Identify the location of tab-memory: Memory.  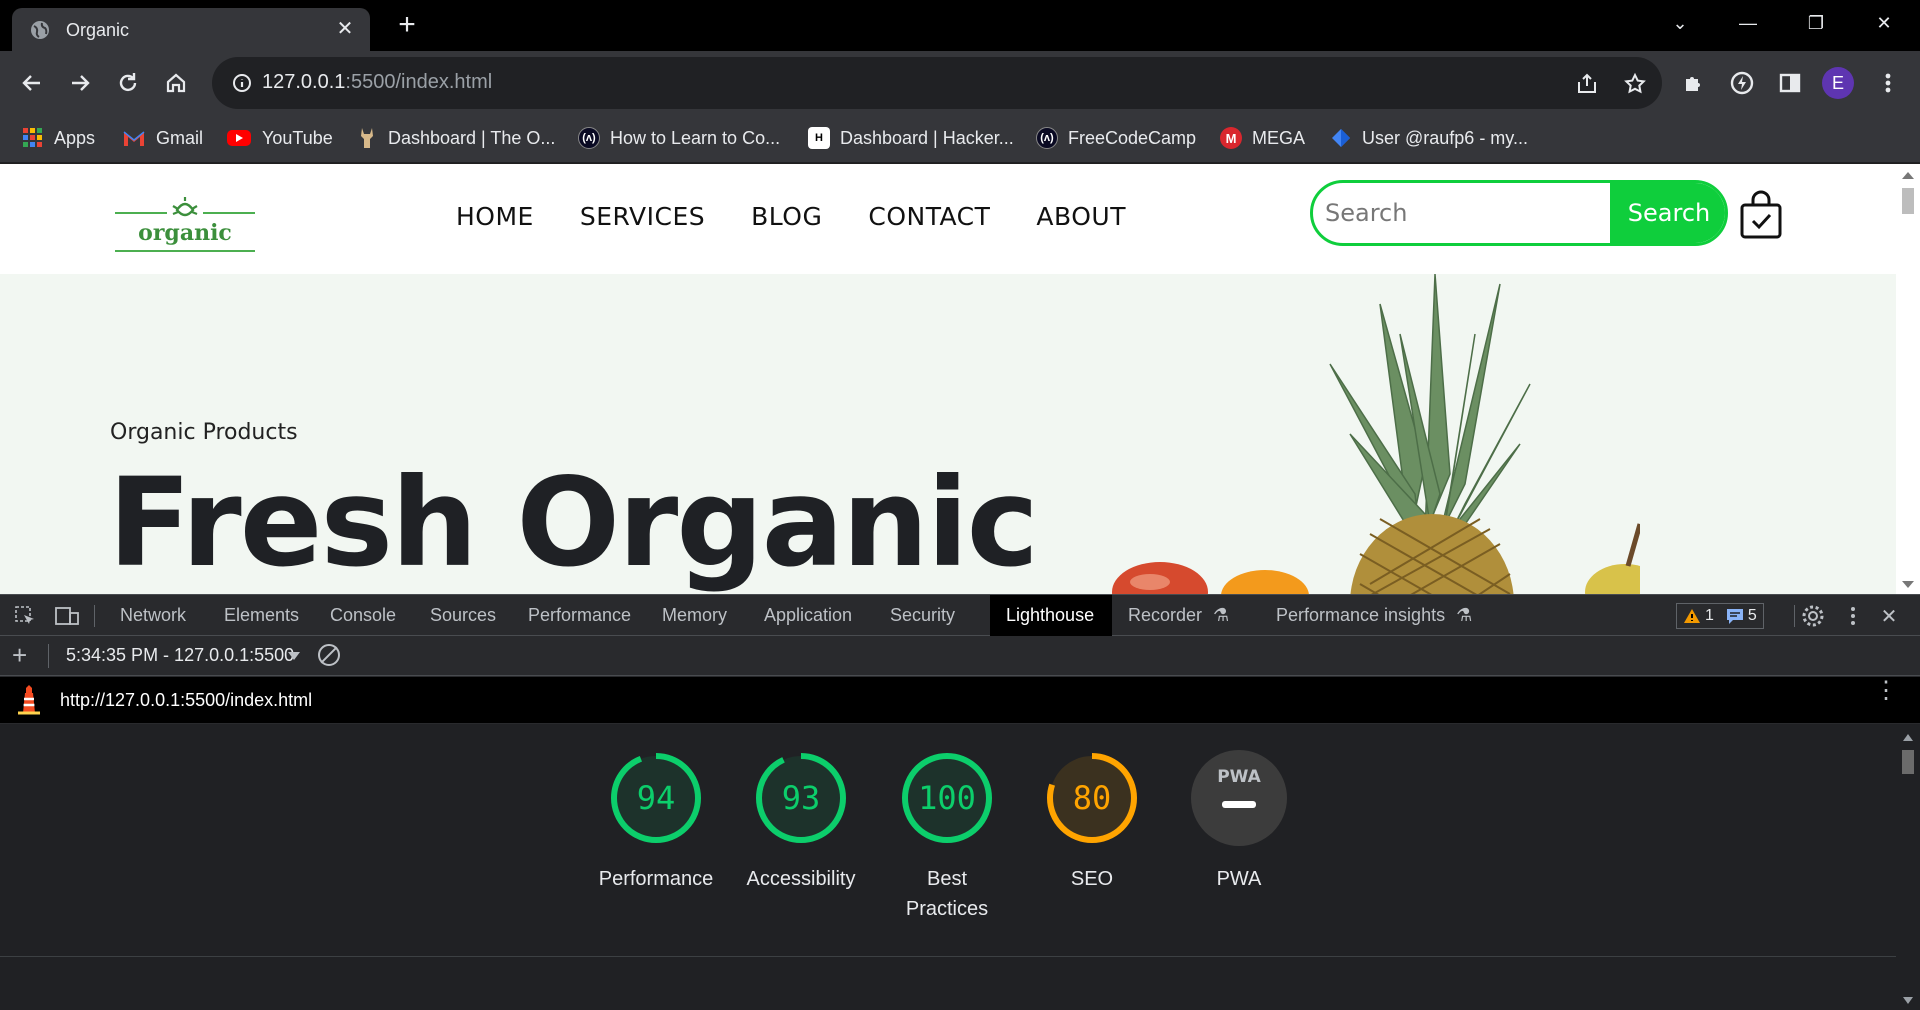
(694, 615).